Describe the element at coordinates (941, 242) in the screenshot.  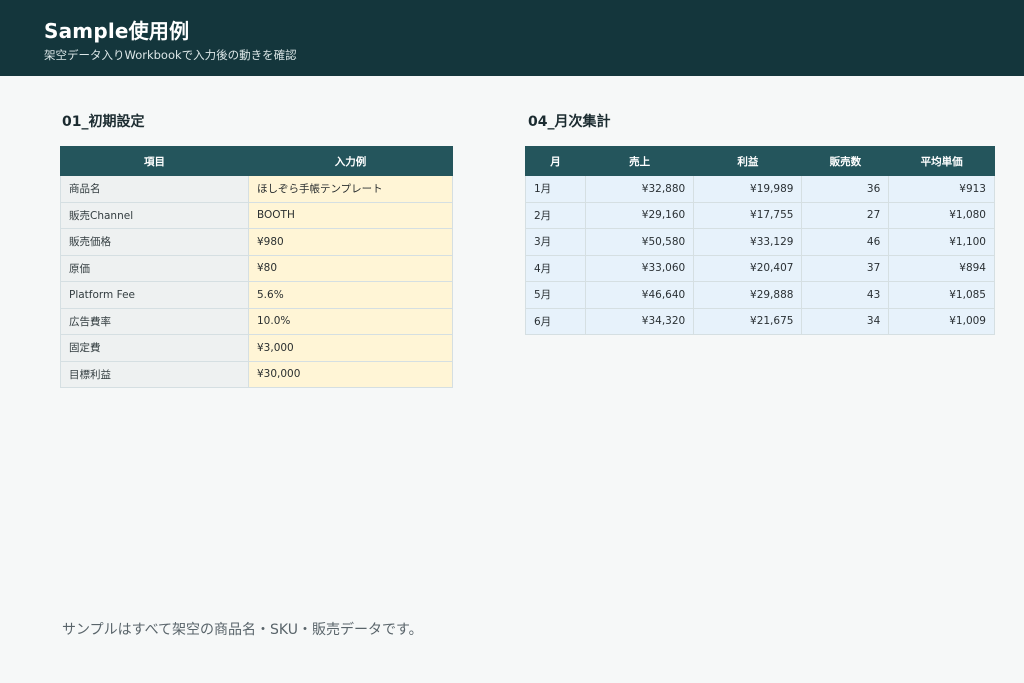
I see `avg-price-cell: ¥1,100` at that location.